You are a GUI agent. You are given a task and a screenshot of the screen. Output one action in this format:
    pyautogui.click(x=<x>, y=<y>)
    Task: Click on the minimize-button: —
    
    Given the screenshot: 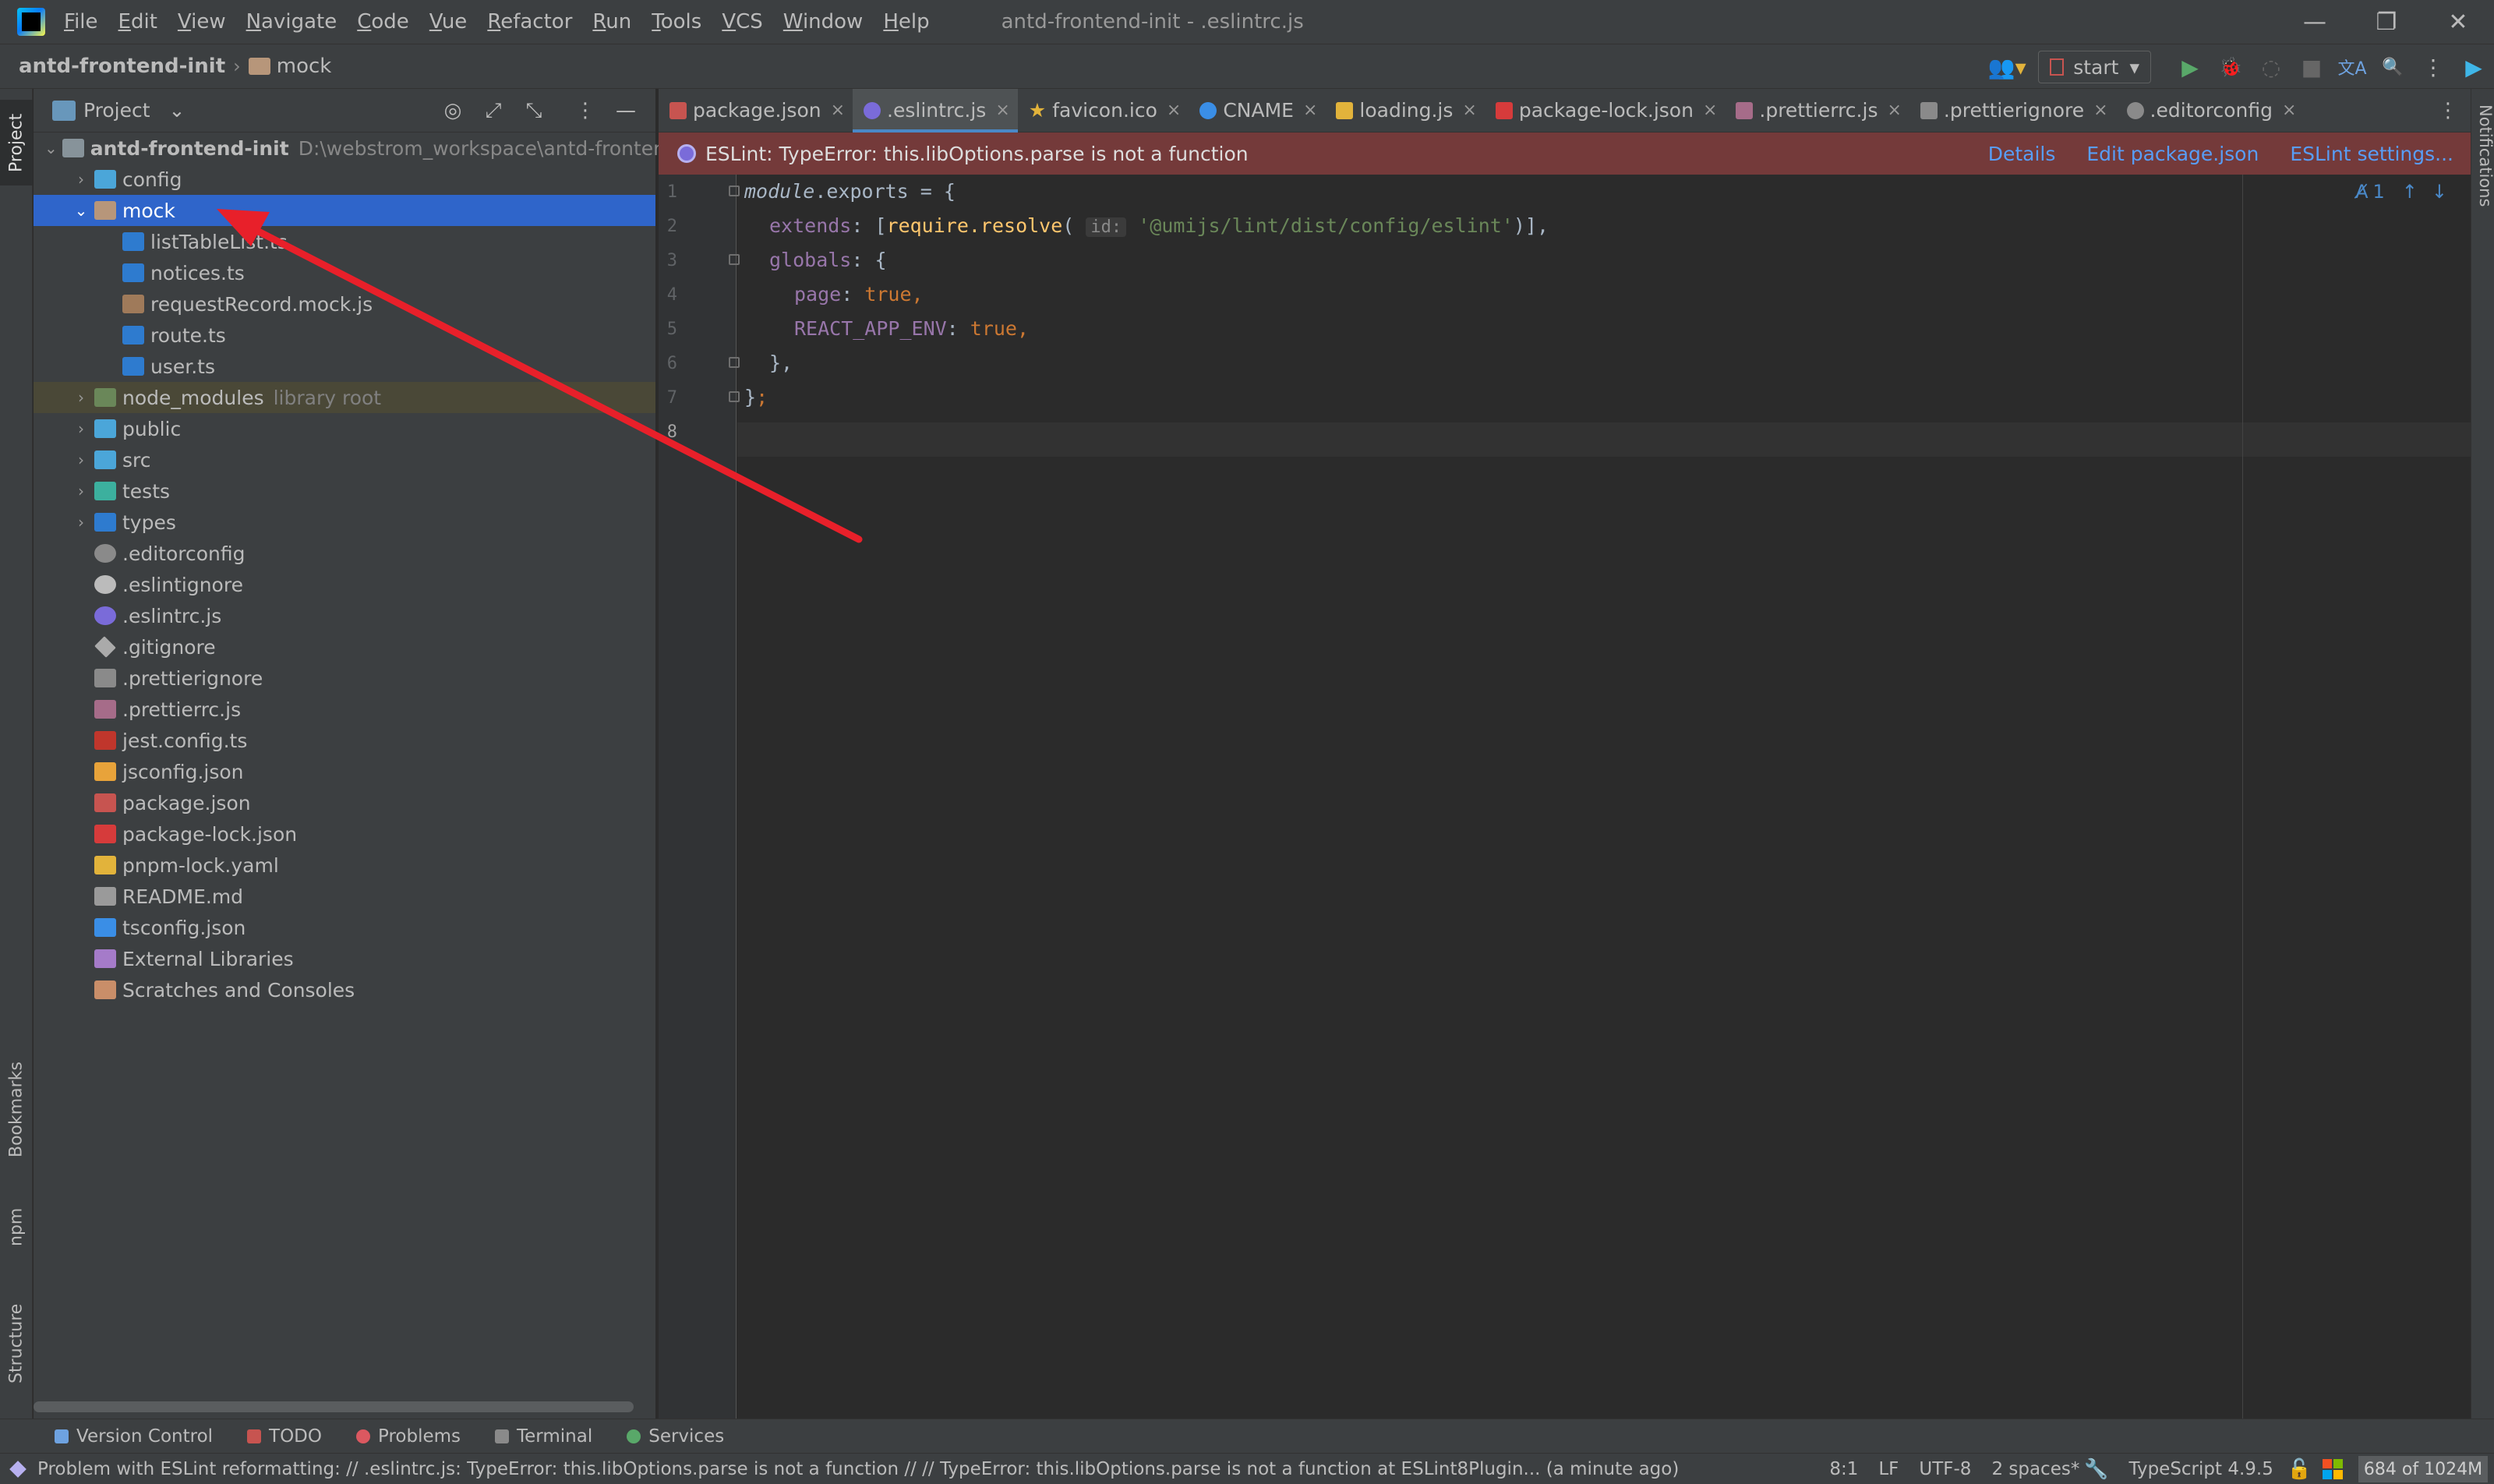 What is the action you would take?
    pyautogui.click(x=2315, y=22)
    